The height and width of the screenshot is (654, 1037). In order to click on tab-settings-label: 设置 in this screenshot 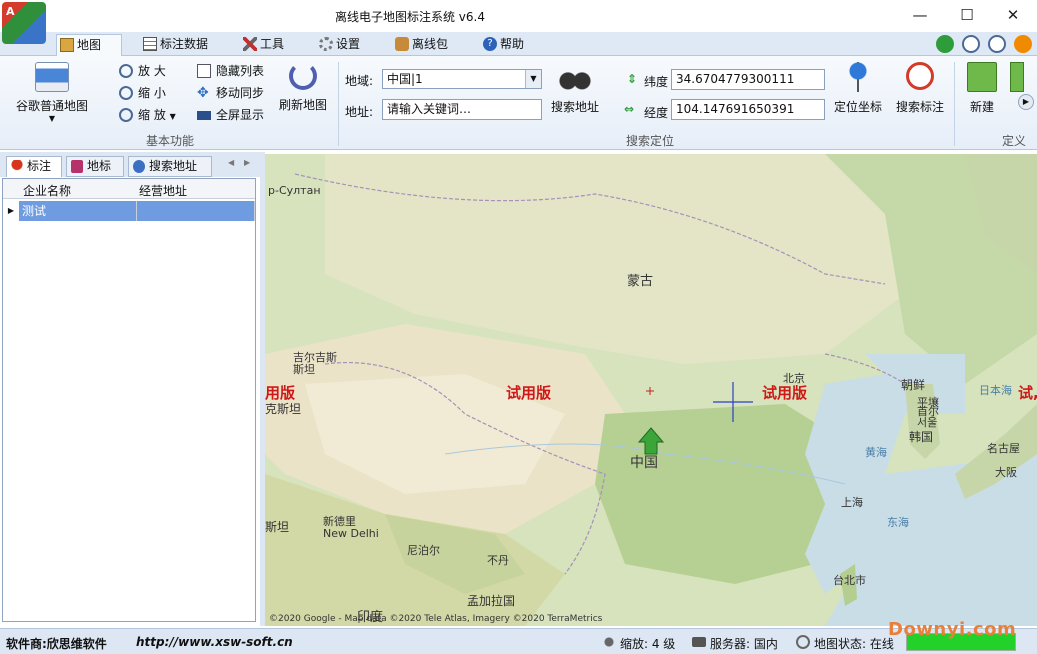, I will do `click(348, 44)`.